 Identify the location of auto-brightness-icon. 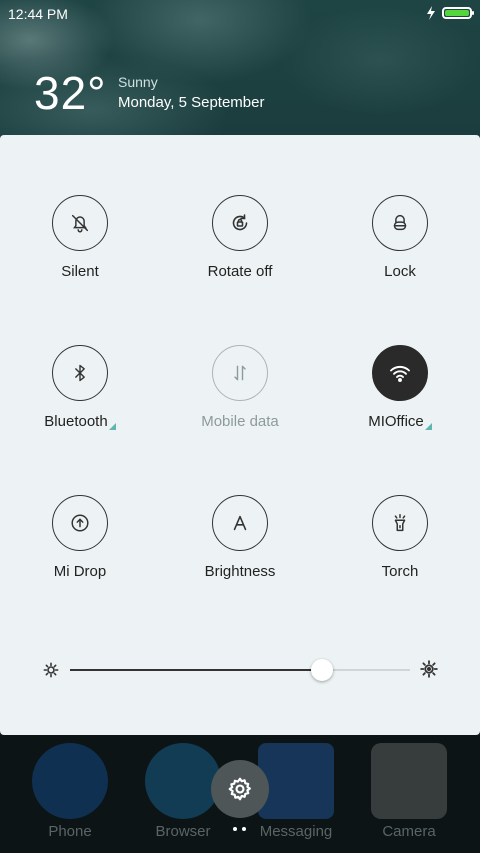
(240, 523).